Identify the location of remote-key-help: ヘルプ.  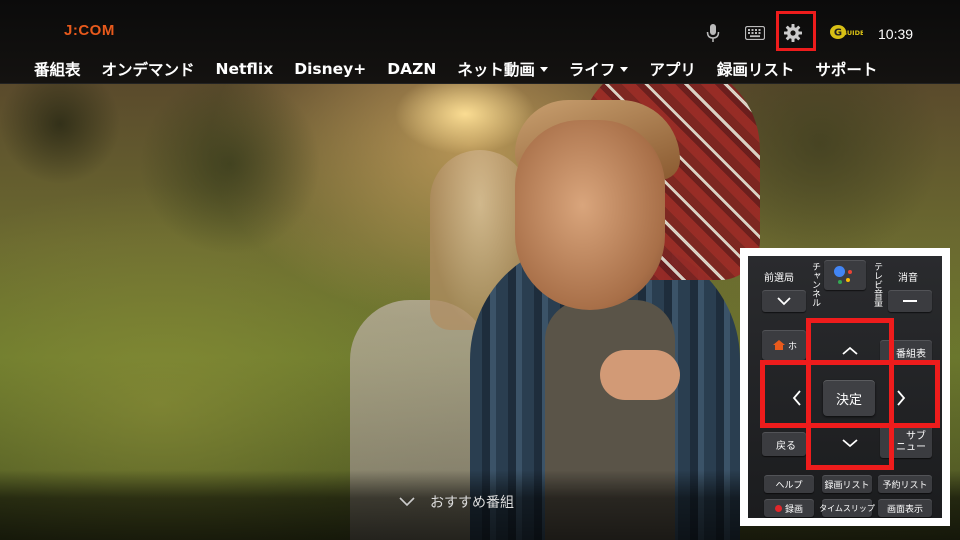
(789, 484).